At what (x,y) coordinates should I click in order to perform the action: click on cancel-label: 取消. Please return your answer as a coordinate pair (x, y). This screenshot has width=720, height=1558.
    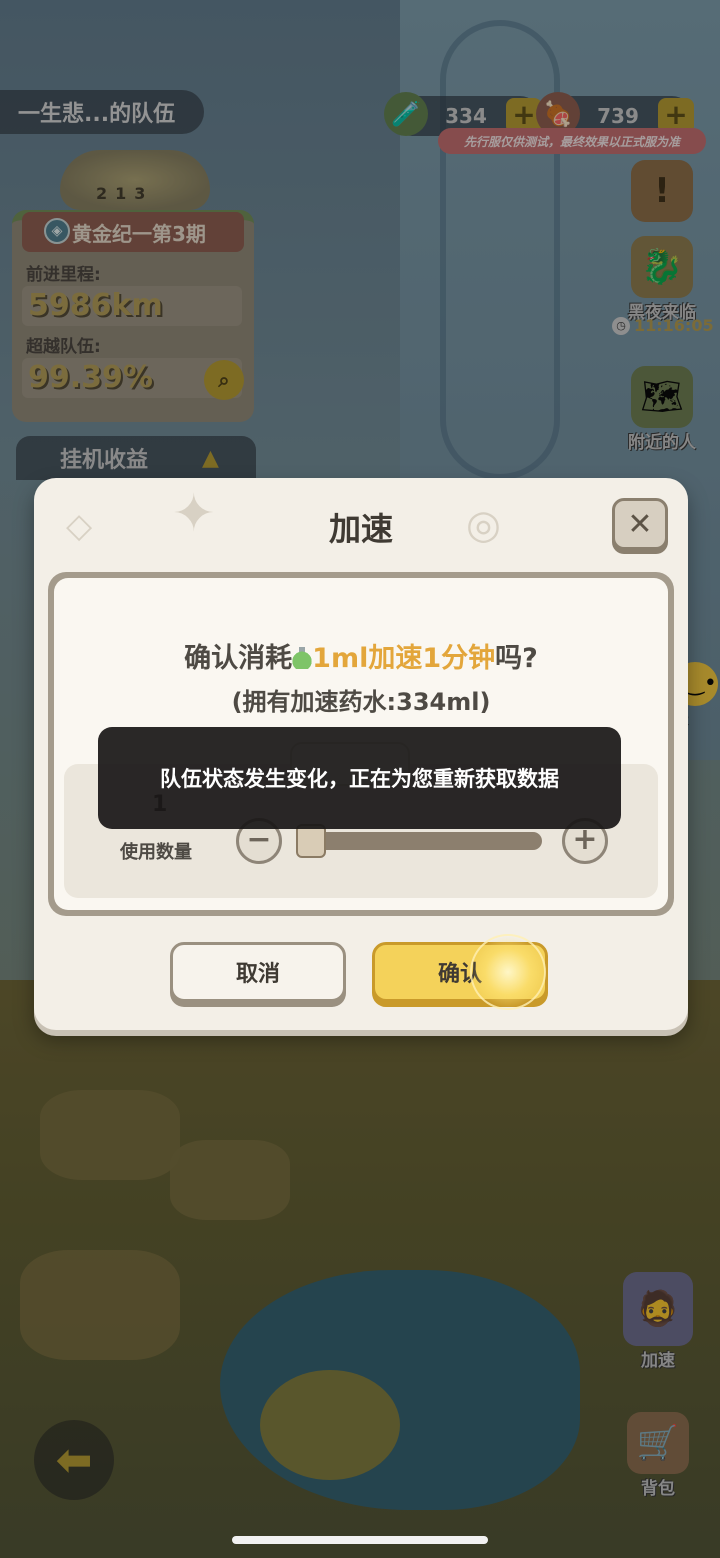
    Looking at the image, I should click on (257, 974).